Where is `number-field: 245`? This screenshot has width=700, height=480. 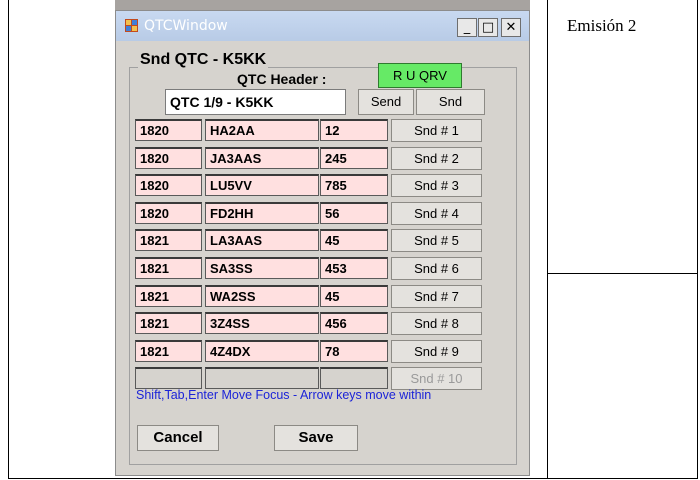 number-field: 245 is located at coordinates (354, 158).